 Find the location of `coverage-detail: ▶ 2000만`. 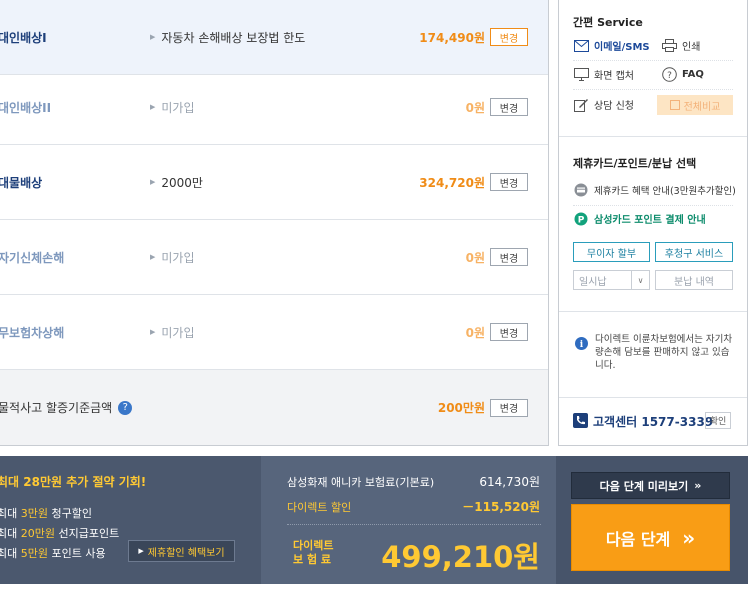

coverage-detail: ▶ 2000만 is located at coordinates (176, 182).